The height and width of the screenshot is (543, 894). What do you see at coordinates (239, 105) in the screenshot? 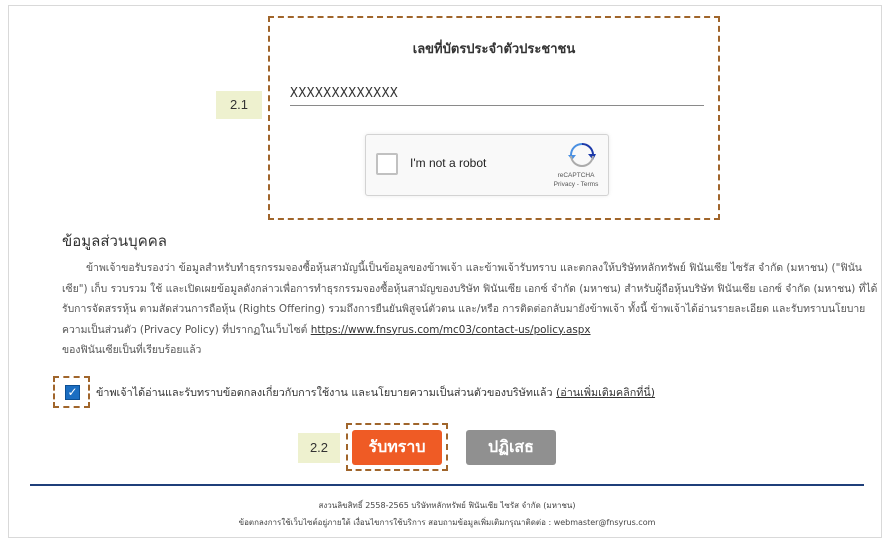
I see `step-tag-2-1: 2.1` at bounding box center [239, 105].